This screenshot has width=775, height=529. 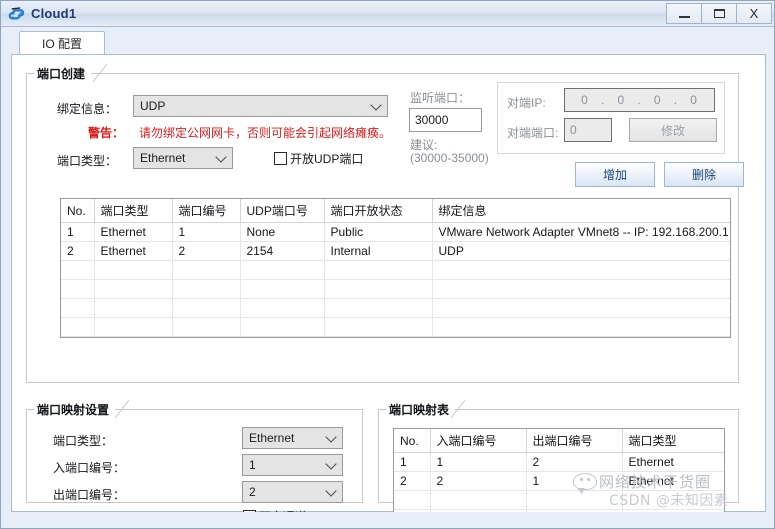 I want to click on peer-ip-input: 0 . 0 . 0 . 0, so click(x=639, y=100).